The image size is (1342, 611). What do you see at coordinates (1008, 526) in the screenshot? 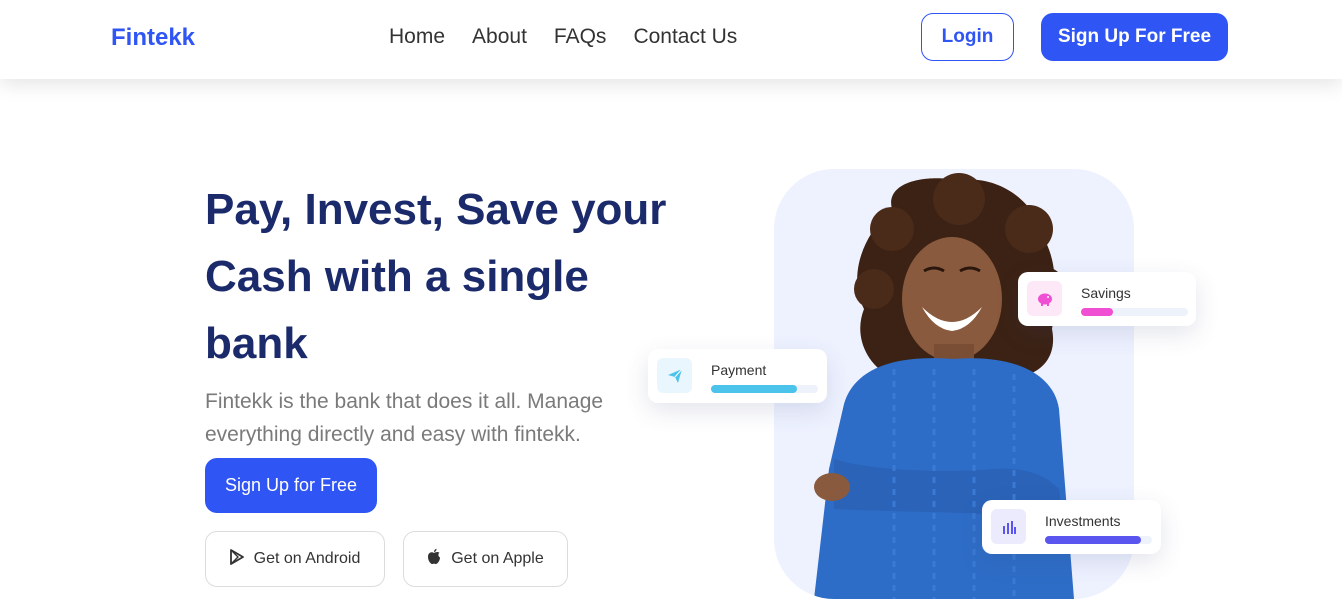
I see `bar-chart-icon` at bounding box center [1008, 526].